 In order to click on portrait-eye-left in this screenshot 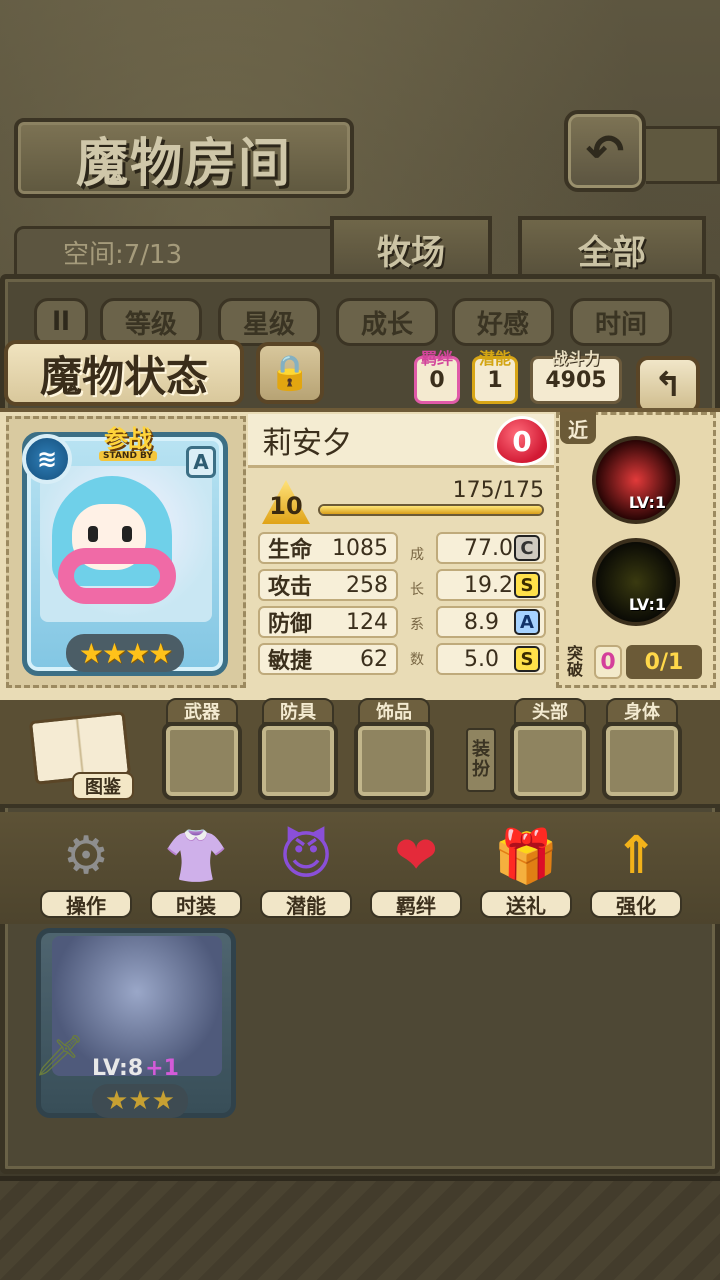, I will do `click(93, 534)`.